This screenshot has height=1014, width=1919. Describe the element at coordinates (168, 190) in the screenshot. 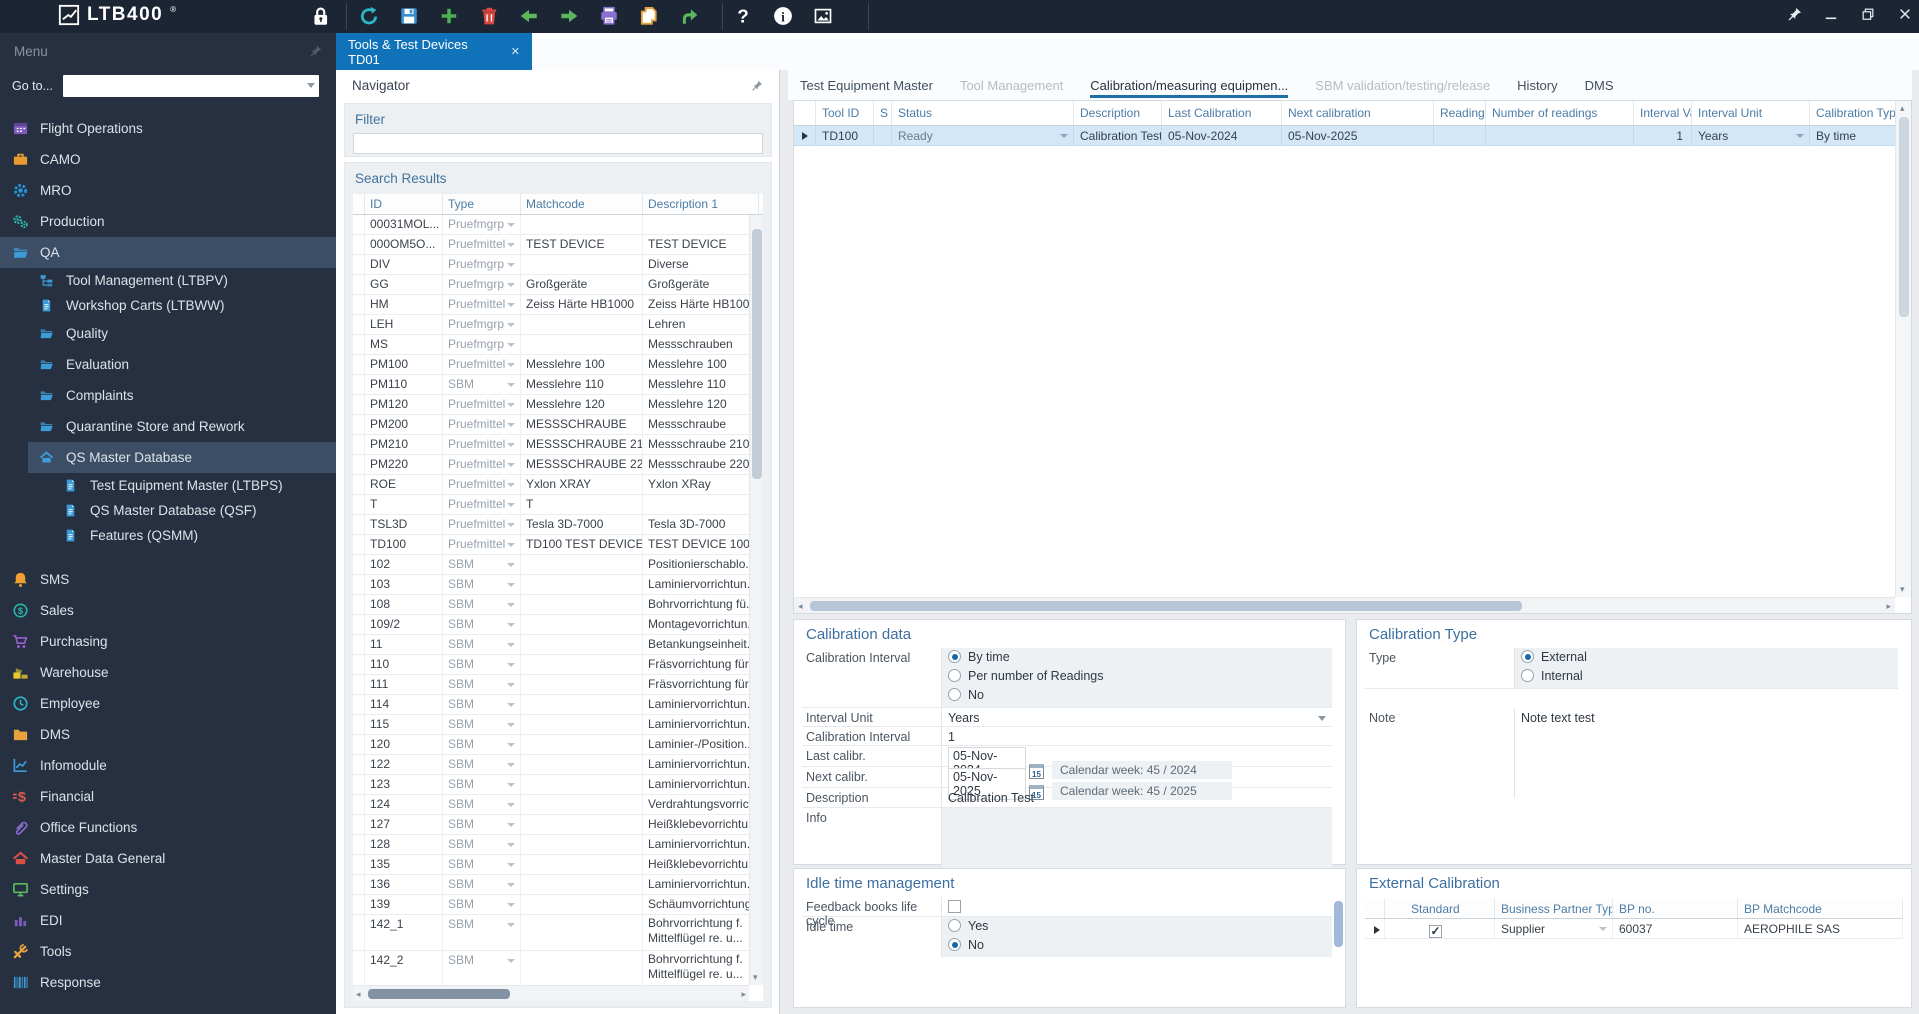

I see `sidebar-item-mro: MRO` at that location.